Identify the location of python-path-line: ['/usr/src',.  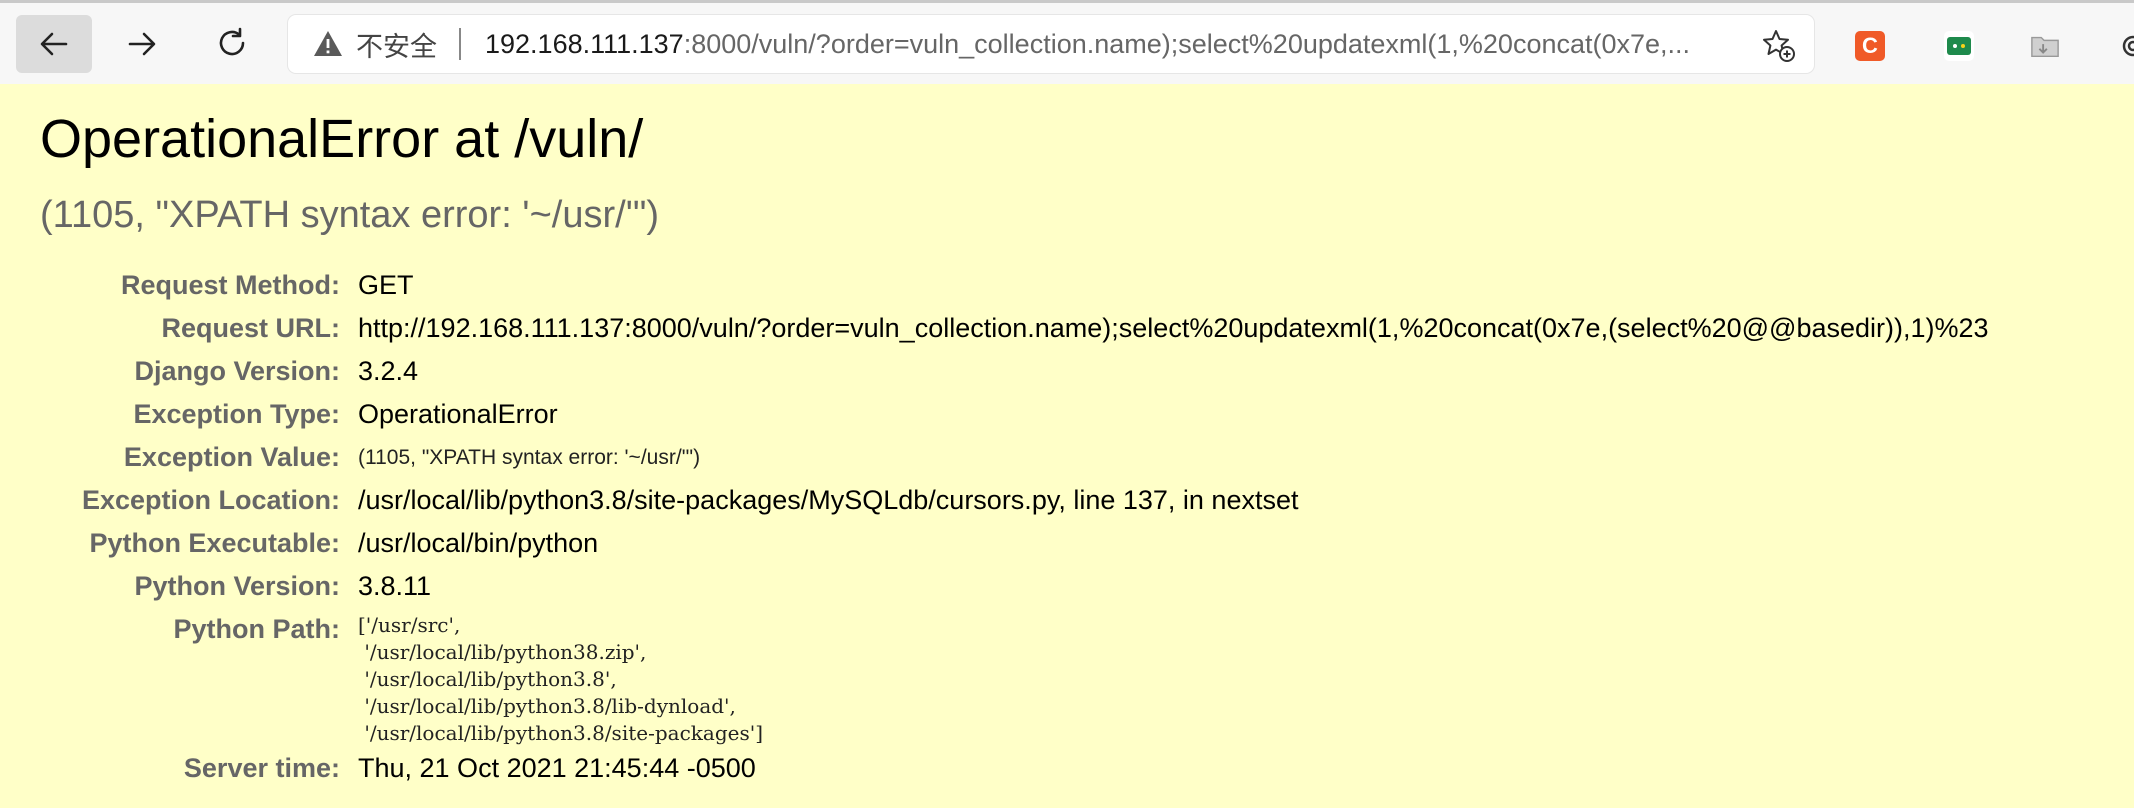
(409, 625).